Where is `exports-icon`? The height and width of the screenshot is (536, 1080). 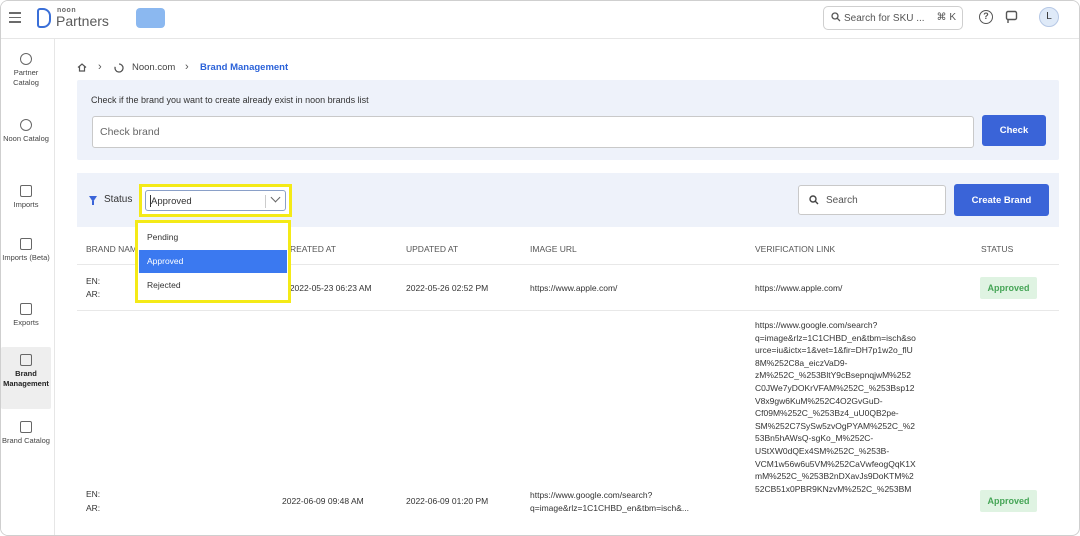 exports-icon is located at coordinates (26, 309).